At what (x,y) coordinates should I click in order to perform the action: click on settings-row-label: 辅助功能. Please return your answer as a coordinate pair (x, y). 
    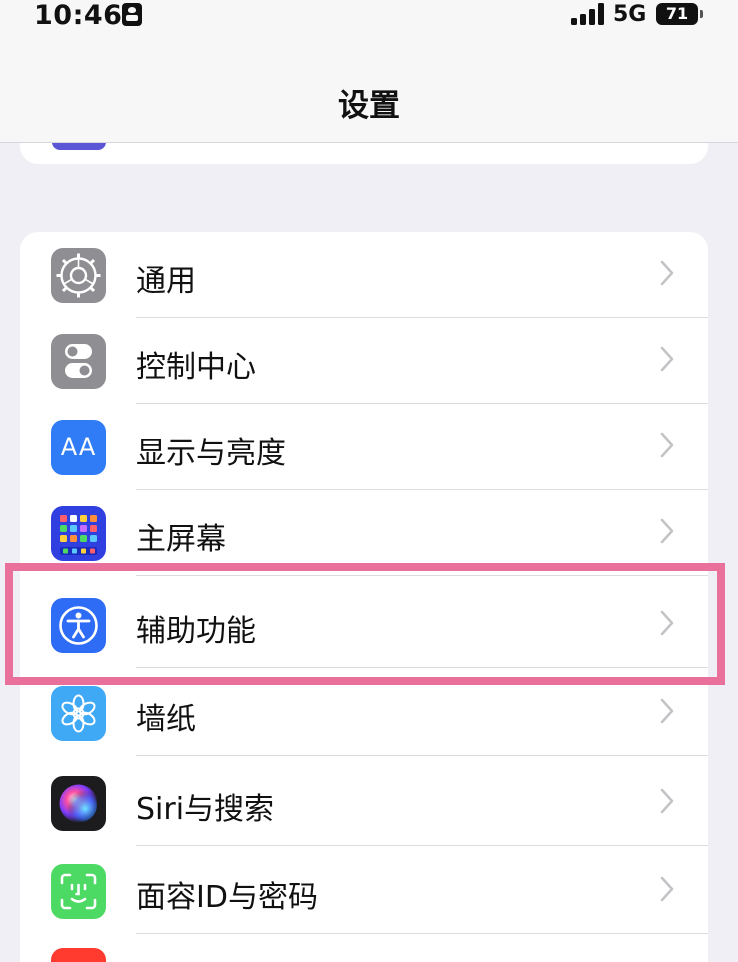
    Looking at the image, I should click on (196, 631).